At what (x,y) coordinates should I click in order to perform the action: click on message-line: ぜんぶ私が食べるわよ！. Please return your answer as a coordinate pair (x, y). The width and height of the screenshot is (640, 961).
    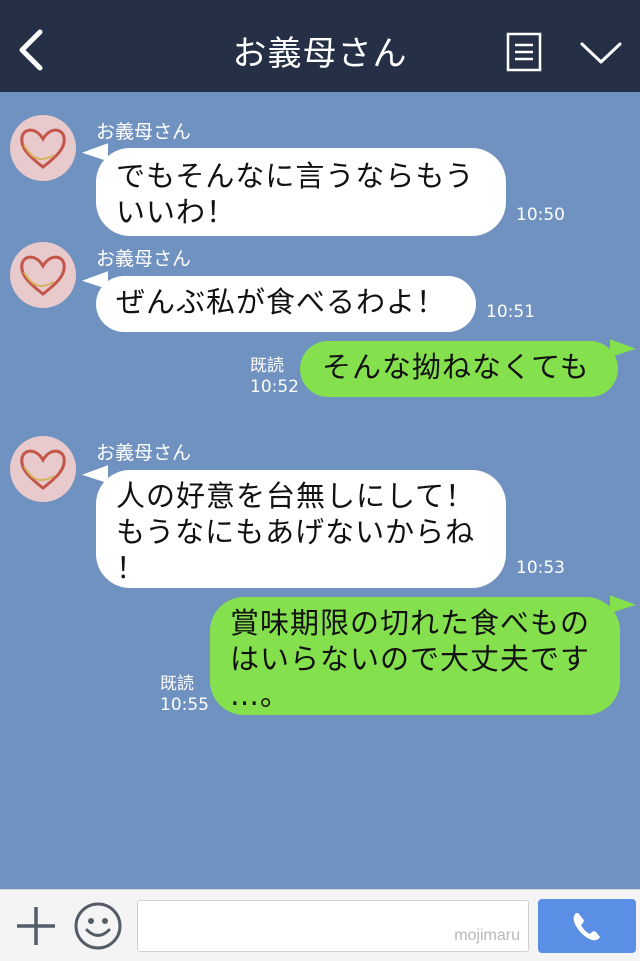
    Looking at the image, I should click on (281, 302).